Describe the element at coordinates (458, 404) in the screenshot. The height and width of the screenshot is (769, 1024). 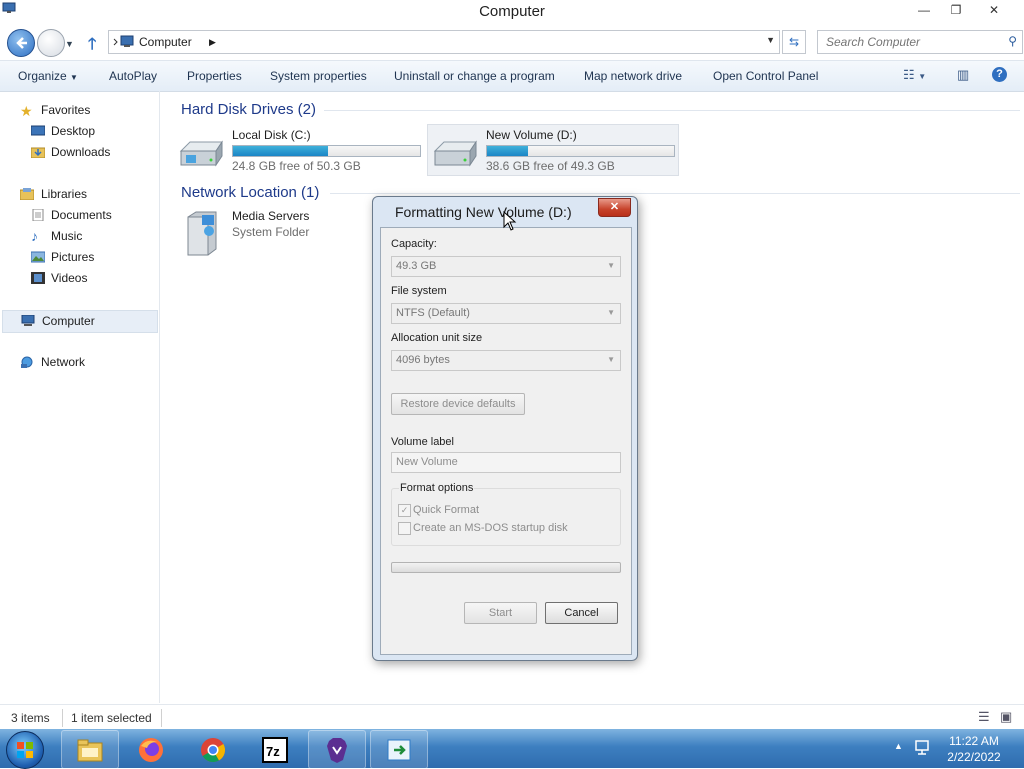
I see `restore-defaults-button: Restore device defaults` at that location.